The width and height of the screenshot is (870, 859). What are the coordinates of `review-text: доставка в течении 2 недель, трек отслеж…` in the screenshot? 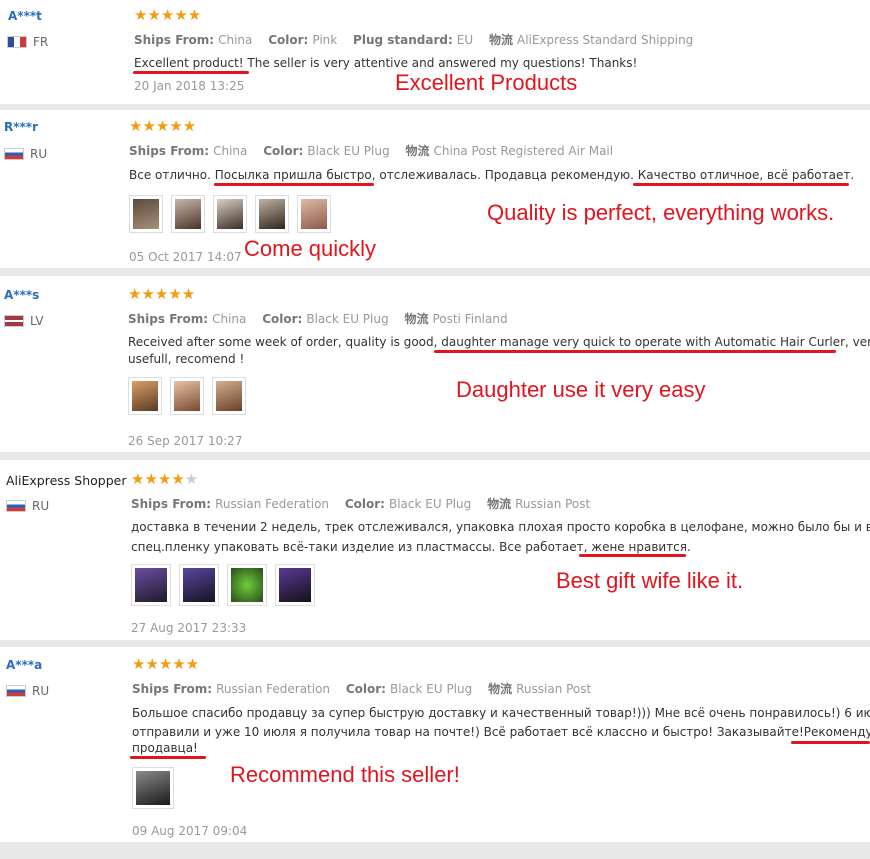 It's located at (500, 527).